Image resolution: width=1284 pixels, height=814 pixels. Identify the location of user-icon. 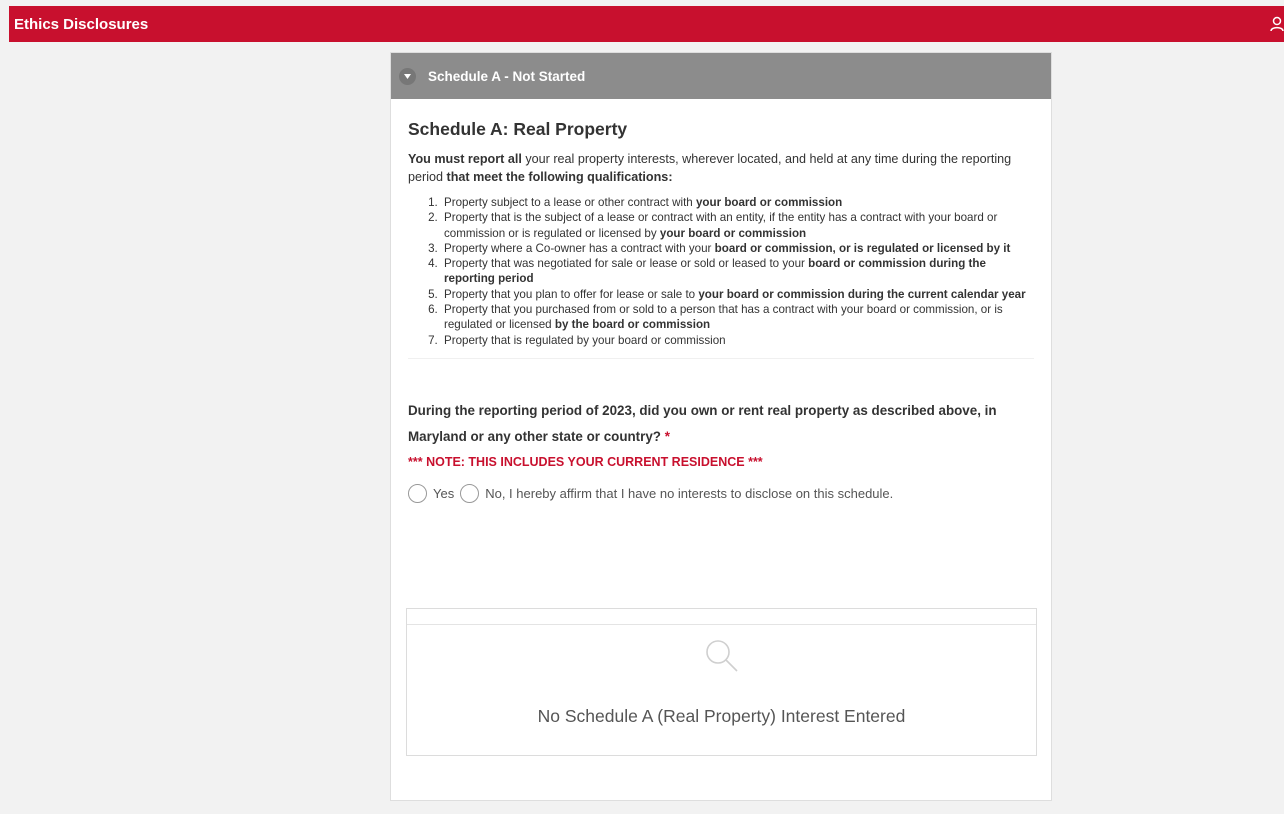
(1277, 24).